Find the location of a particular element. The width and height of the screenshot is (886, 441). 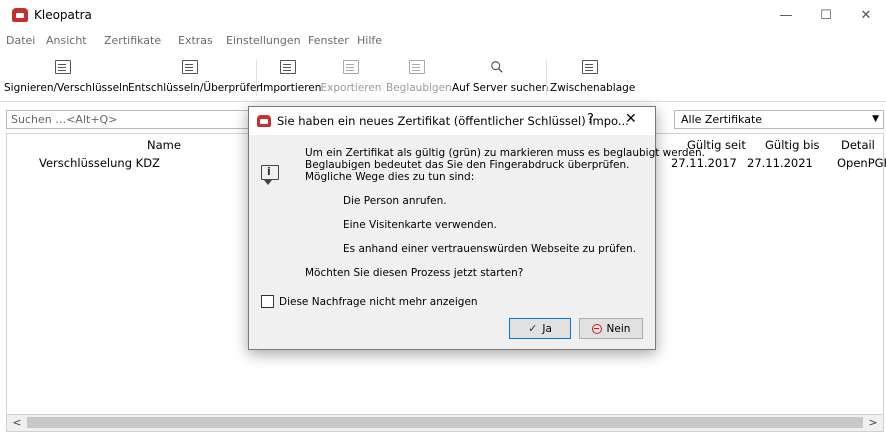

no-button: Nein is located at coordinates (611, 328).